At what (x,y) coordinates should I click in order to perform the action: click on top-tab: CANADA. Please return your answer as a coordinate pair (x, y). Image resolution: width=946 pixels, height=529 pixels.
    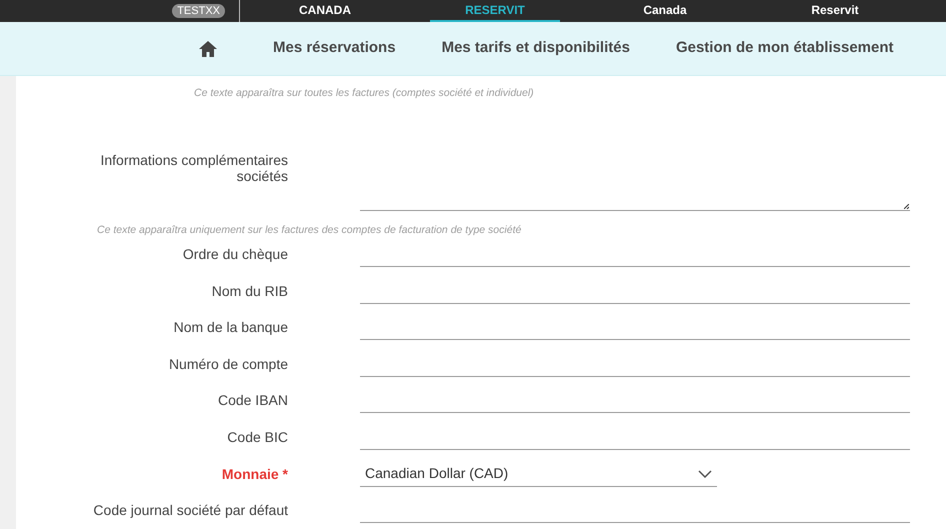
    Looking at the image, I should click on (325, 11).